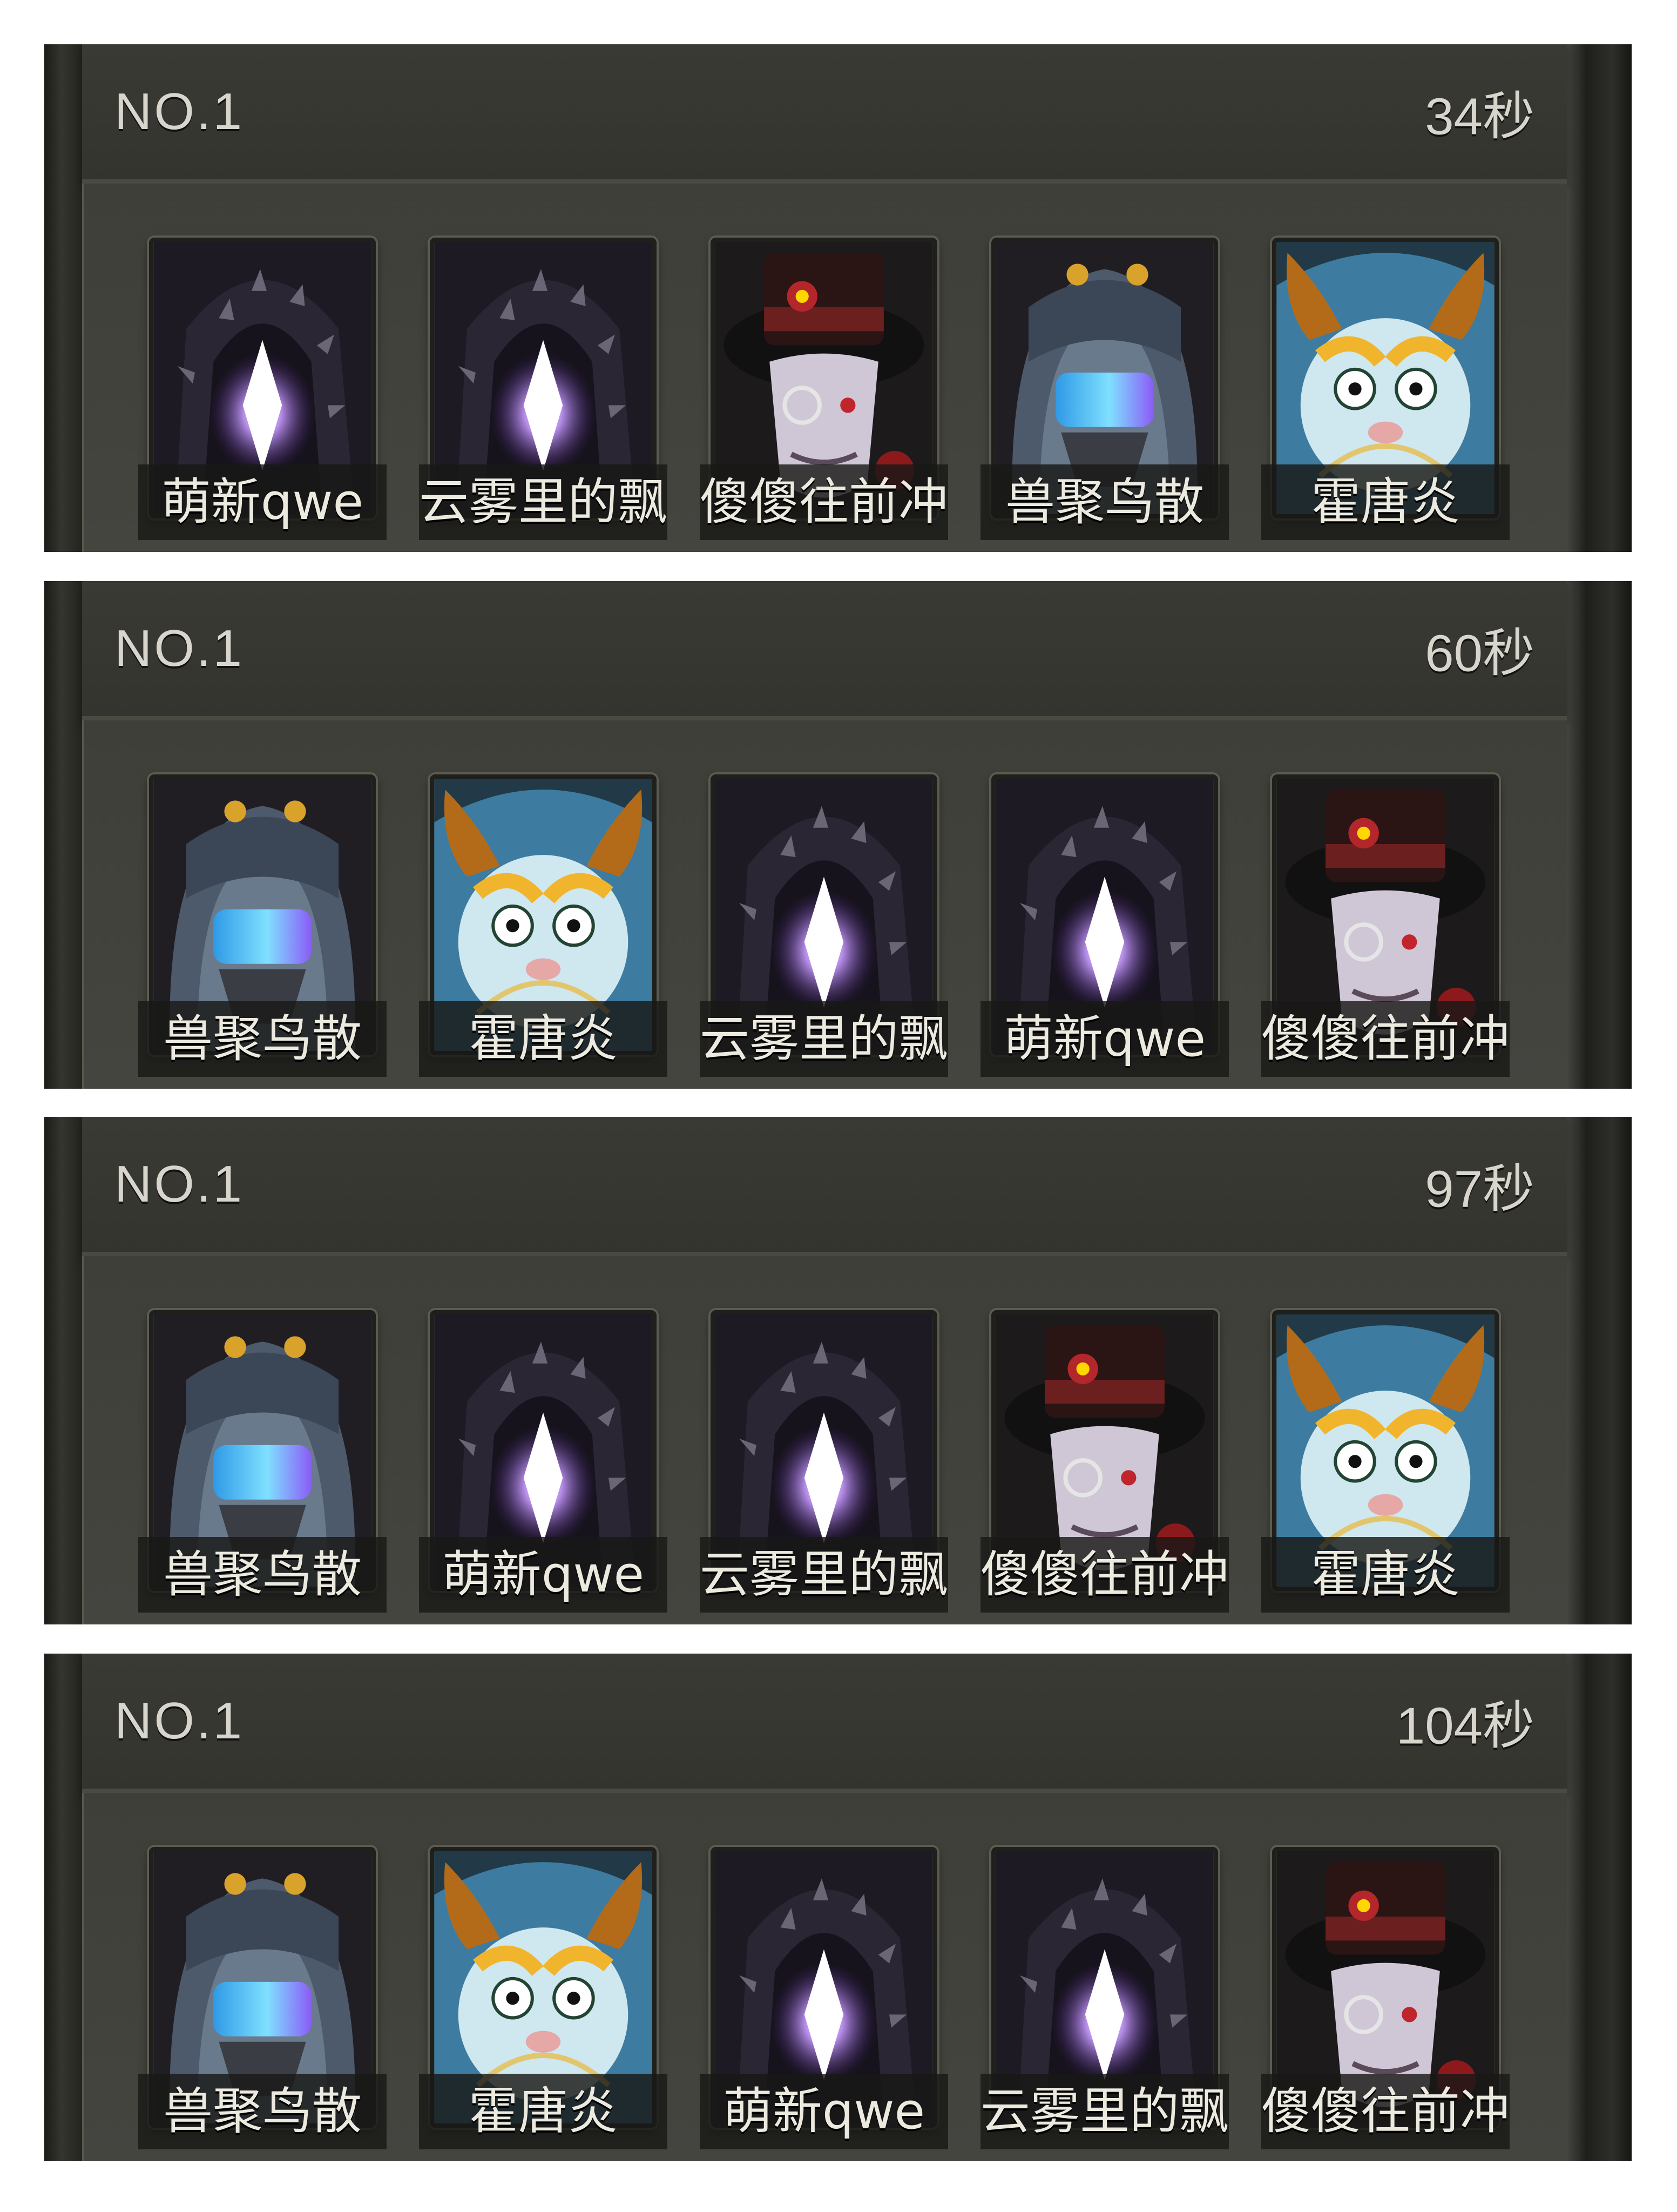 The height and width of the screenshot is (2212, 1677). I want to click on panel-header: NO.1 97秒, so click(824, 1186).